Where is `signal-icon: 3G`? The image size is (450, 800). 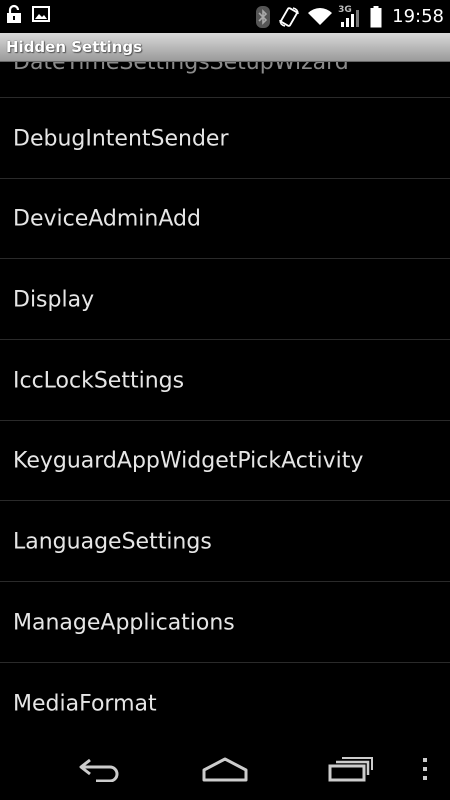
signal-icon: 3G is located at coordinates (350, 15).